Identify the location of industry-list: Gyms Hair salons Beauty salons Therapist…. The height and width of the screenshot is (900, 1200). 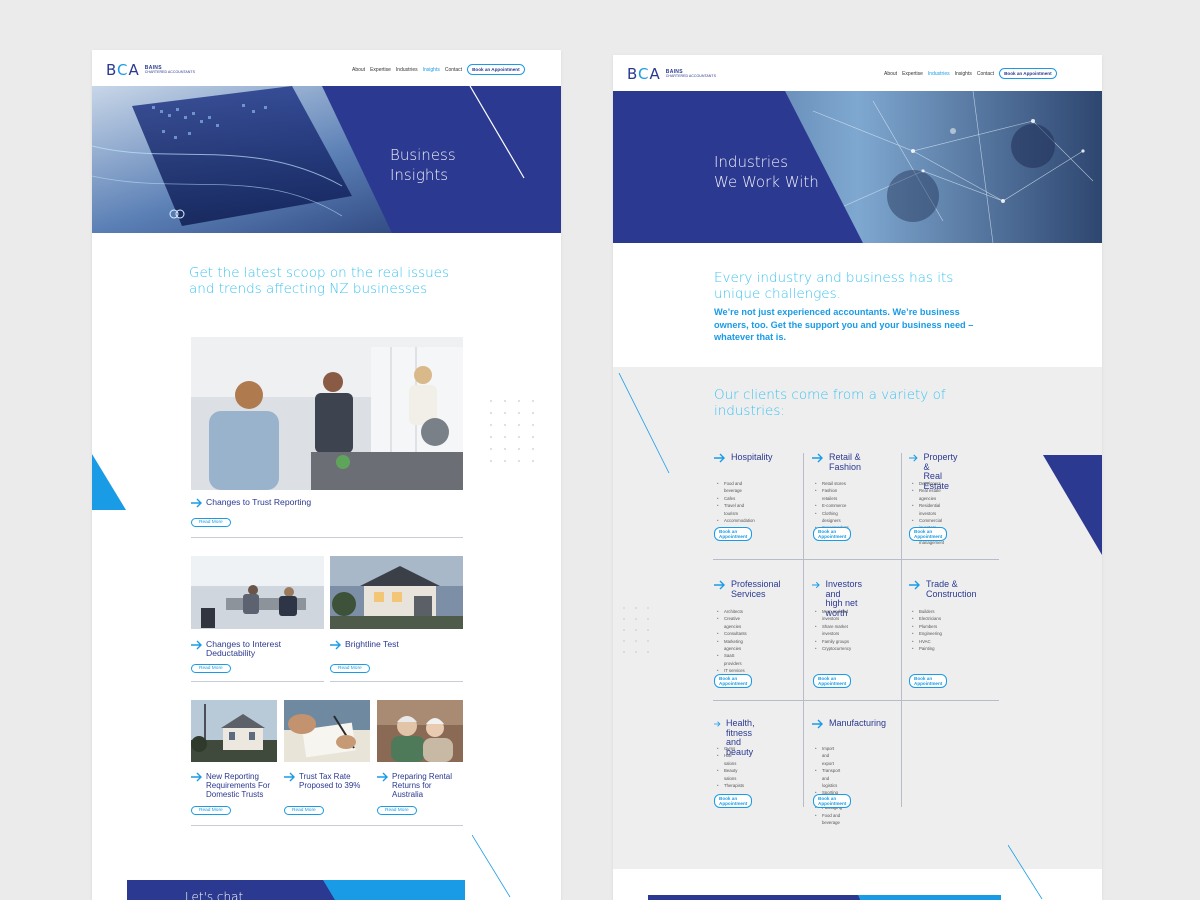
(730, 767).